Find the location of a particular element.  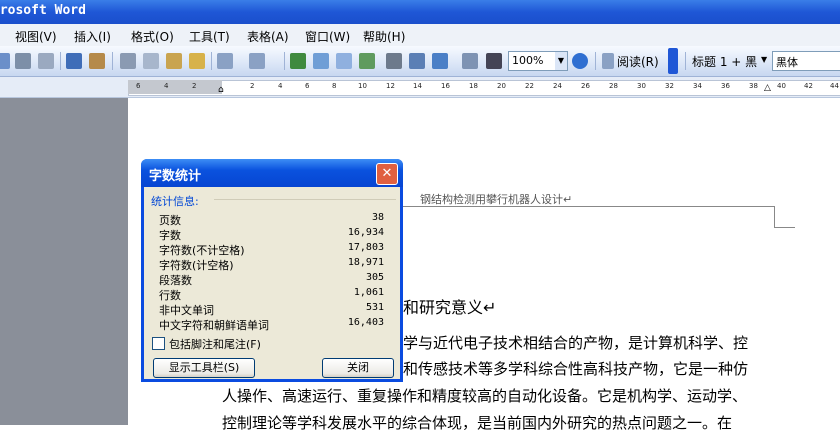

section-heading: 和研究意义↵ is located at coordinates (450, 307).